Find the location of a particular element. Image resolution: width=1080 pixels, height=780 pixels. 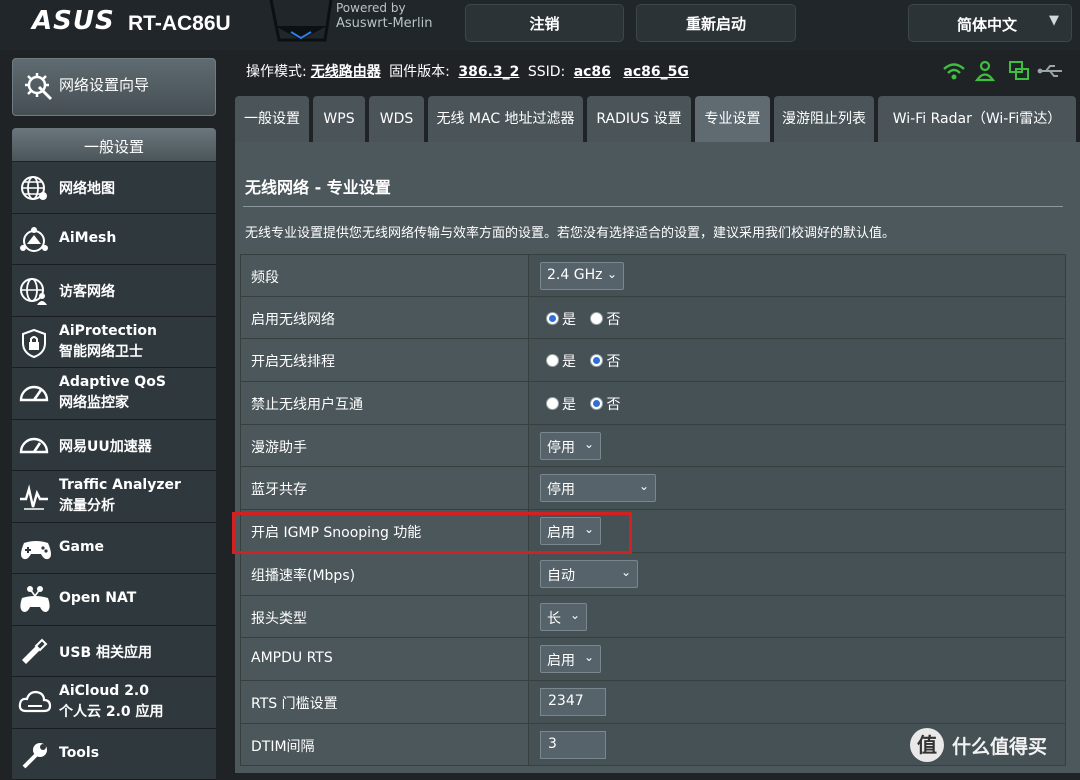

usb-status-icon is located at coordinates (1050, 71).